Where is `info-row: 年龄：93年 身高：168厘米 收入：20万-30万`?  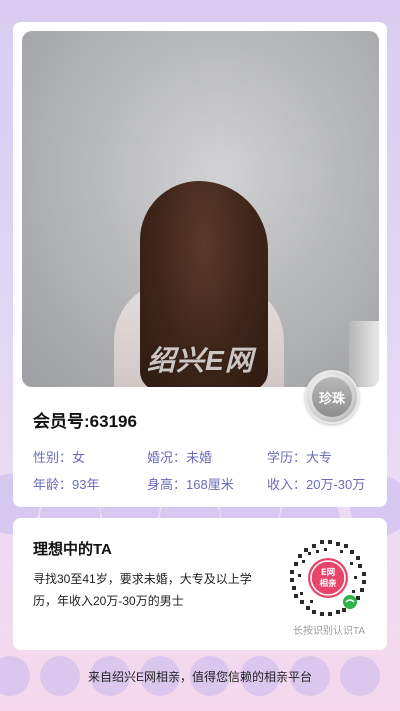
info-row: 年龄：93年 身高：168厘米 收入：20万-30万 is located at coordinates (210, 483).